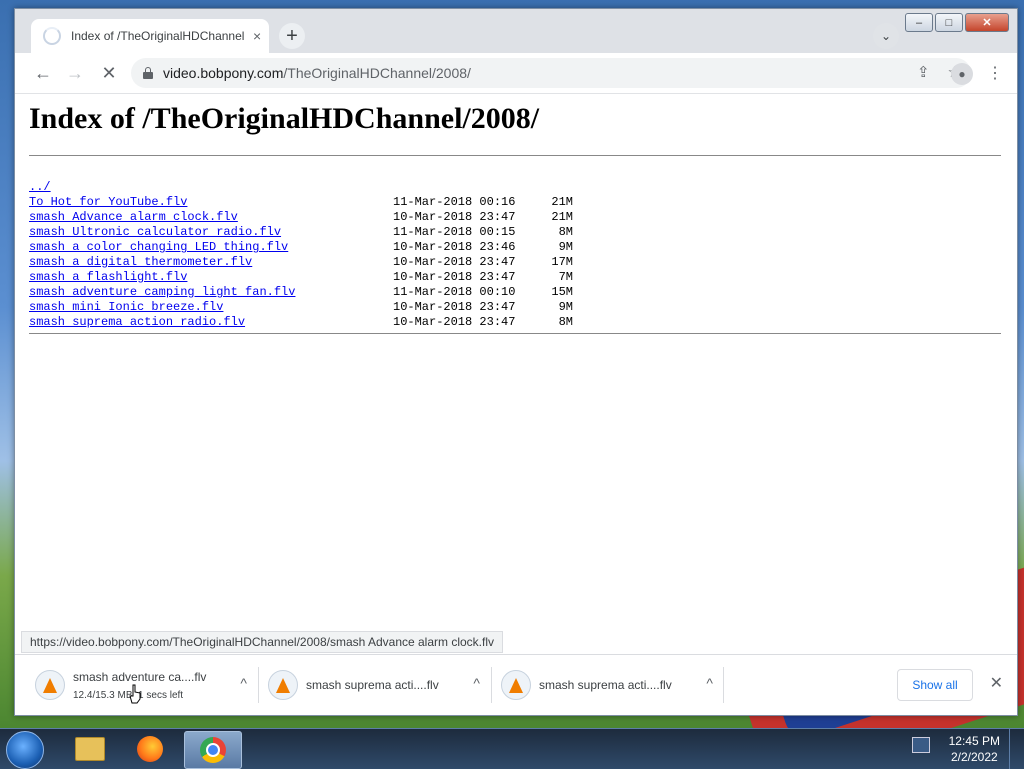  What do you see at coordinates (25, 750) in the screenshot?
I see `start-button` at bounding box center [25, 750].